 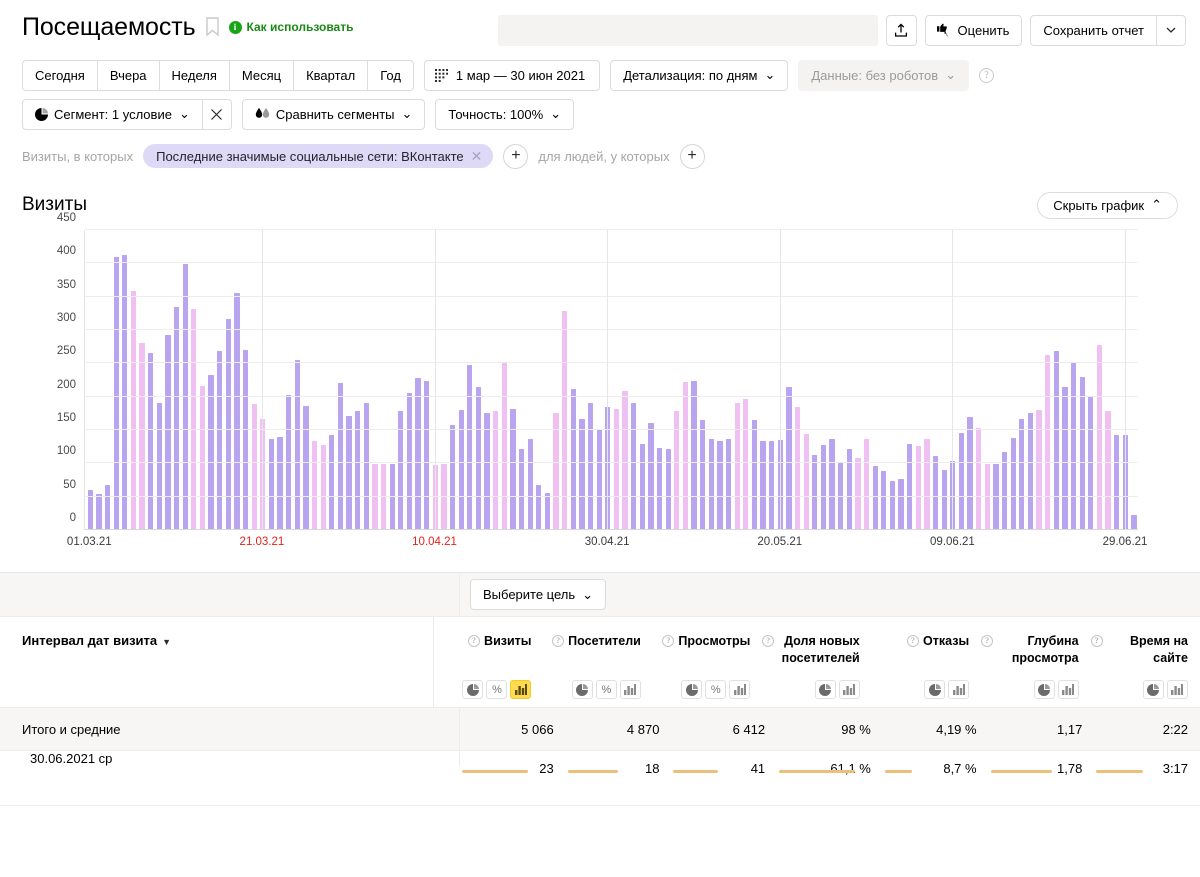 What do you see at coordinates (262, 75) in the screenshot?
I see `period-month: Месяц` at bounding box center [262, 75].